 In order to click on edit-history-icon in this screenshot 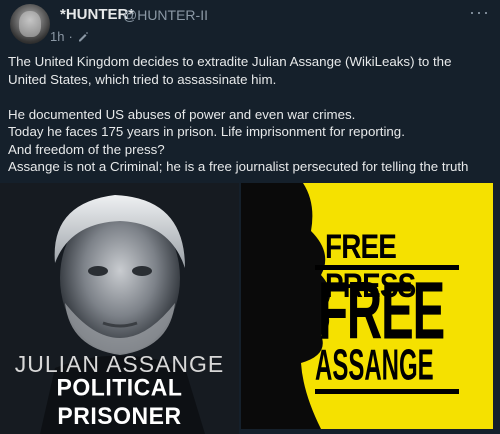, I will do `click(83, 36)`.